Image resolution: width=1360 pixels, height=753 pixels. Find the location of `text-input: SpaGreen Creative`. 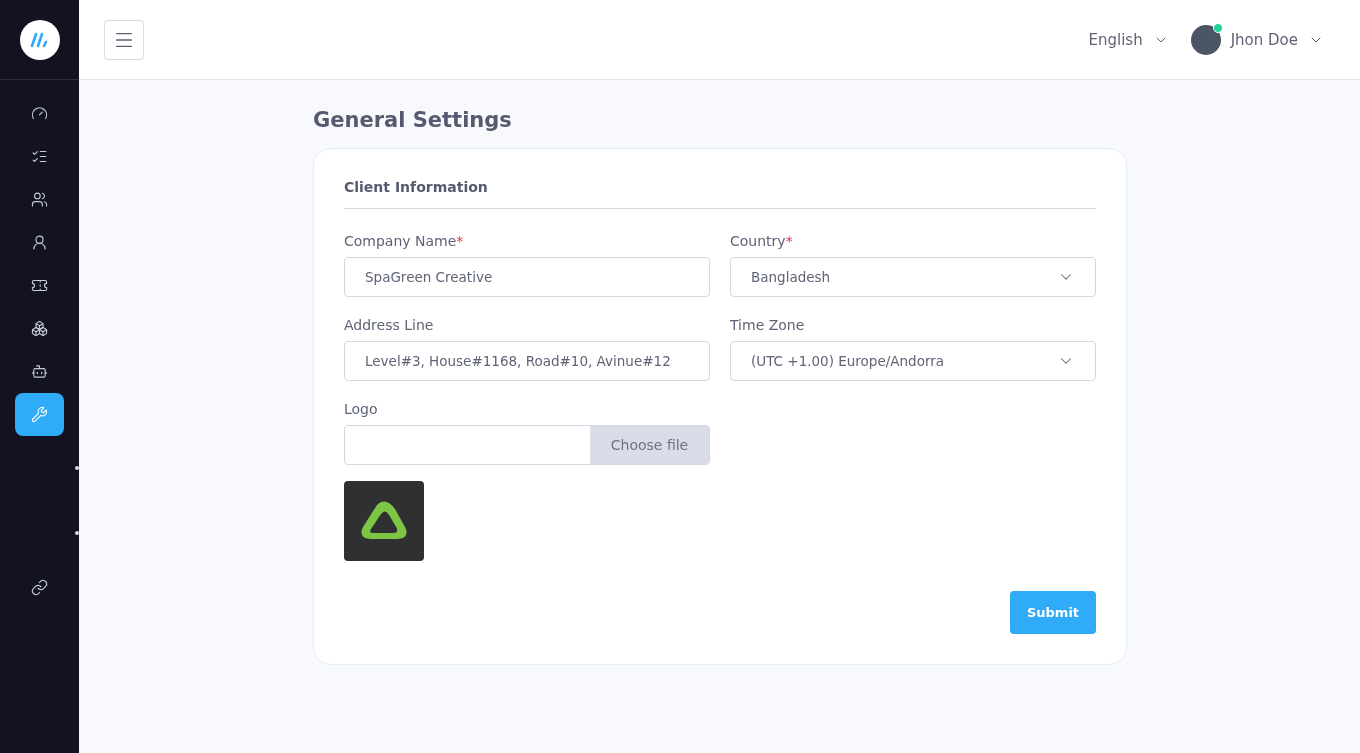

text-input: SpaGreen Creative is located at coordinates (527, 277).